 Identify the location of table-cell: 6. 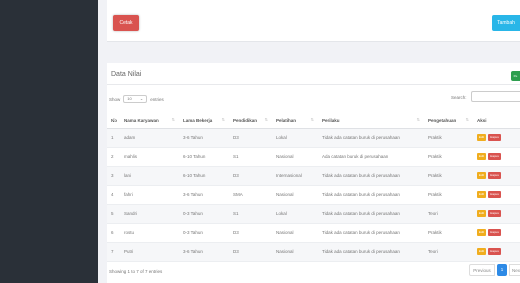
(113, 233).